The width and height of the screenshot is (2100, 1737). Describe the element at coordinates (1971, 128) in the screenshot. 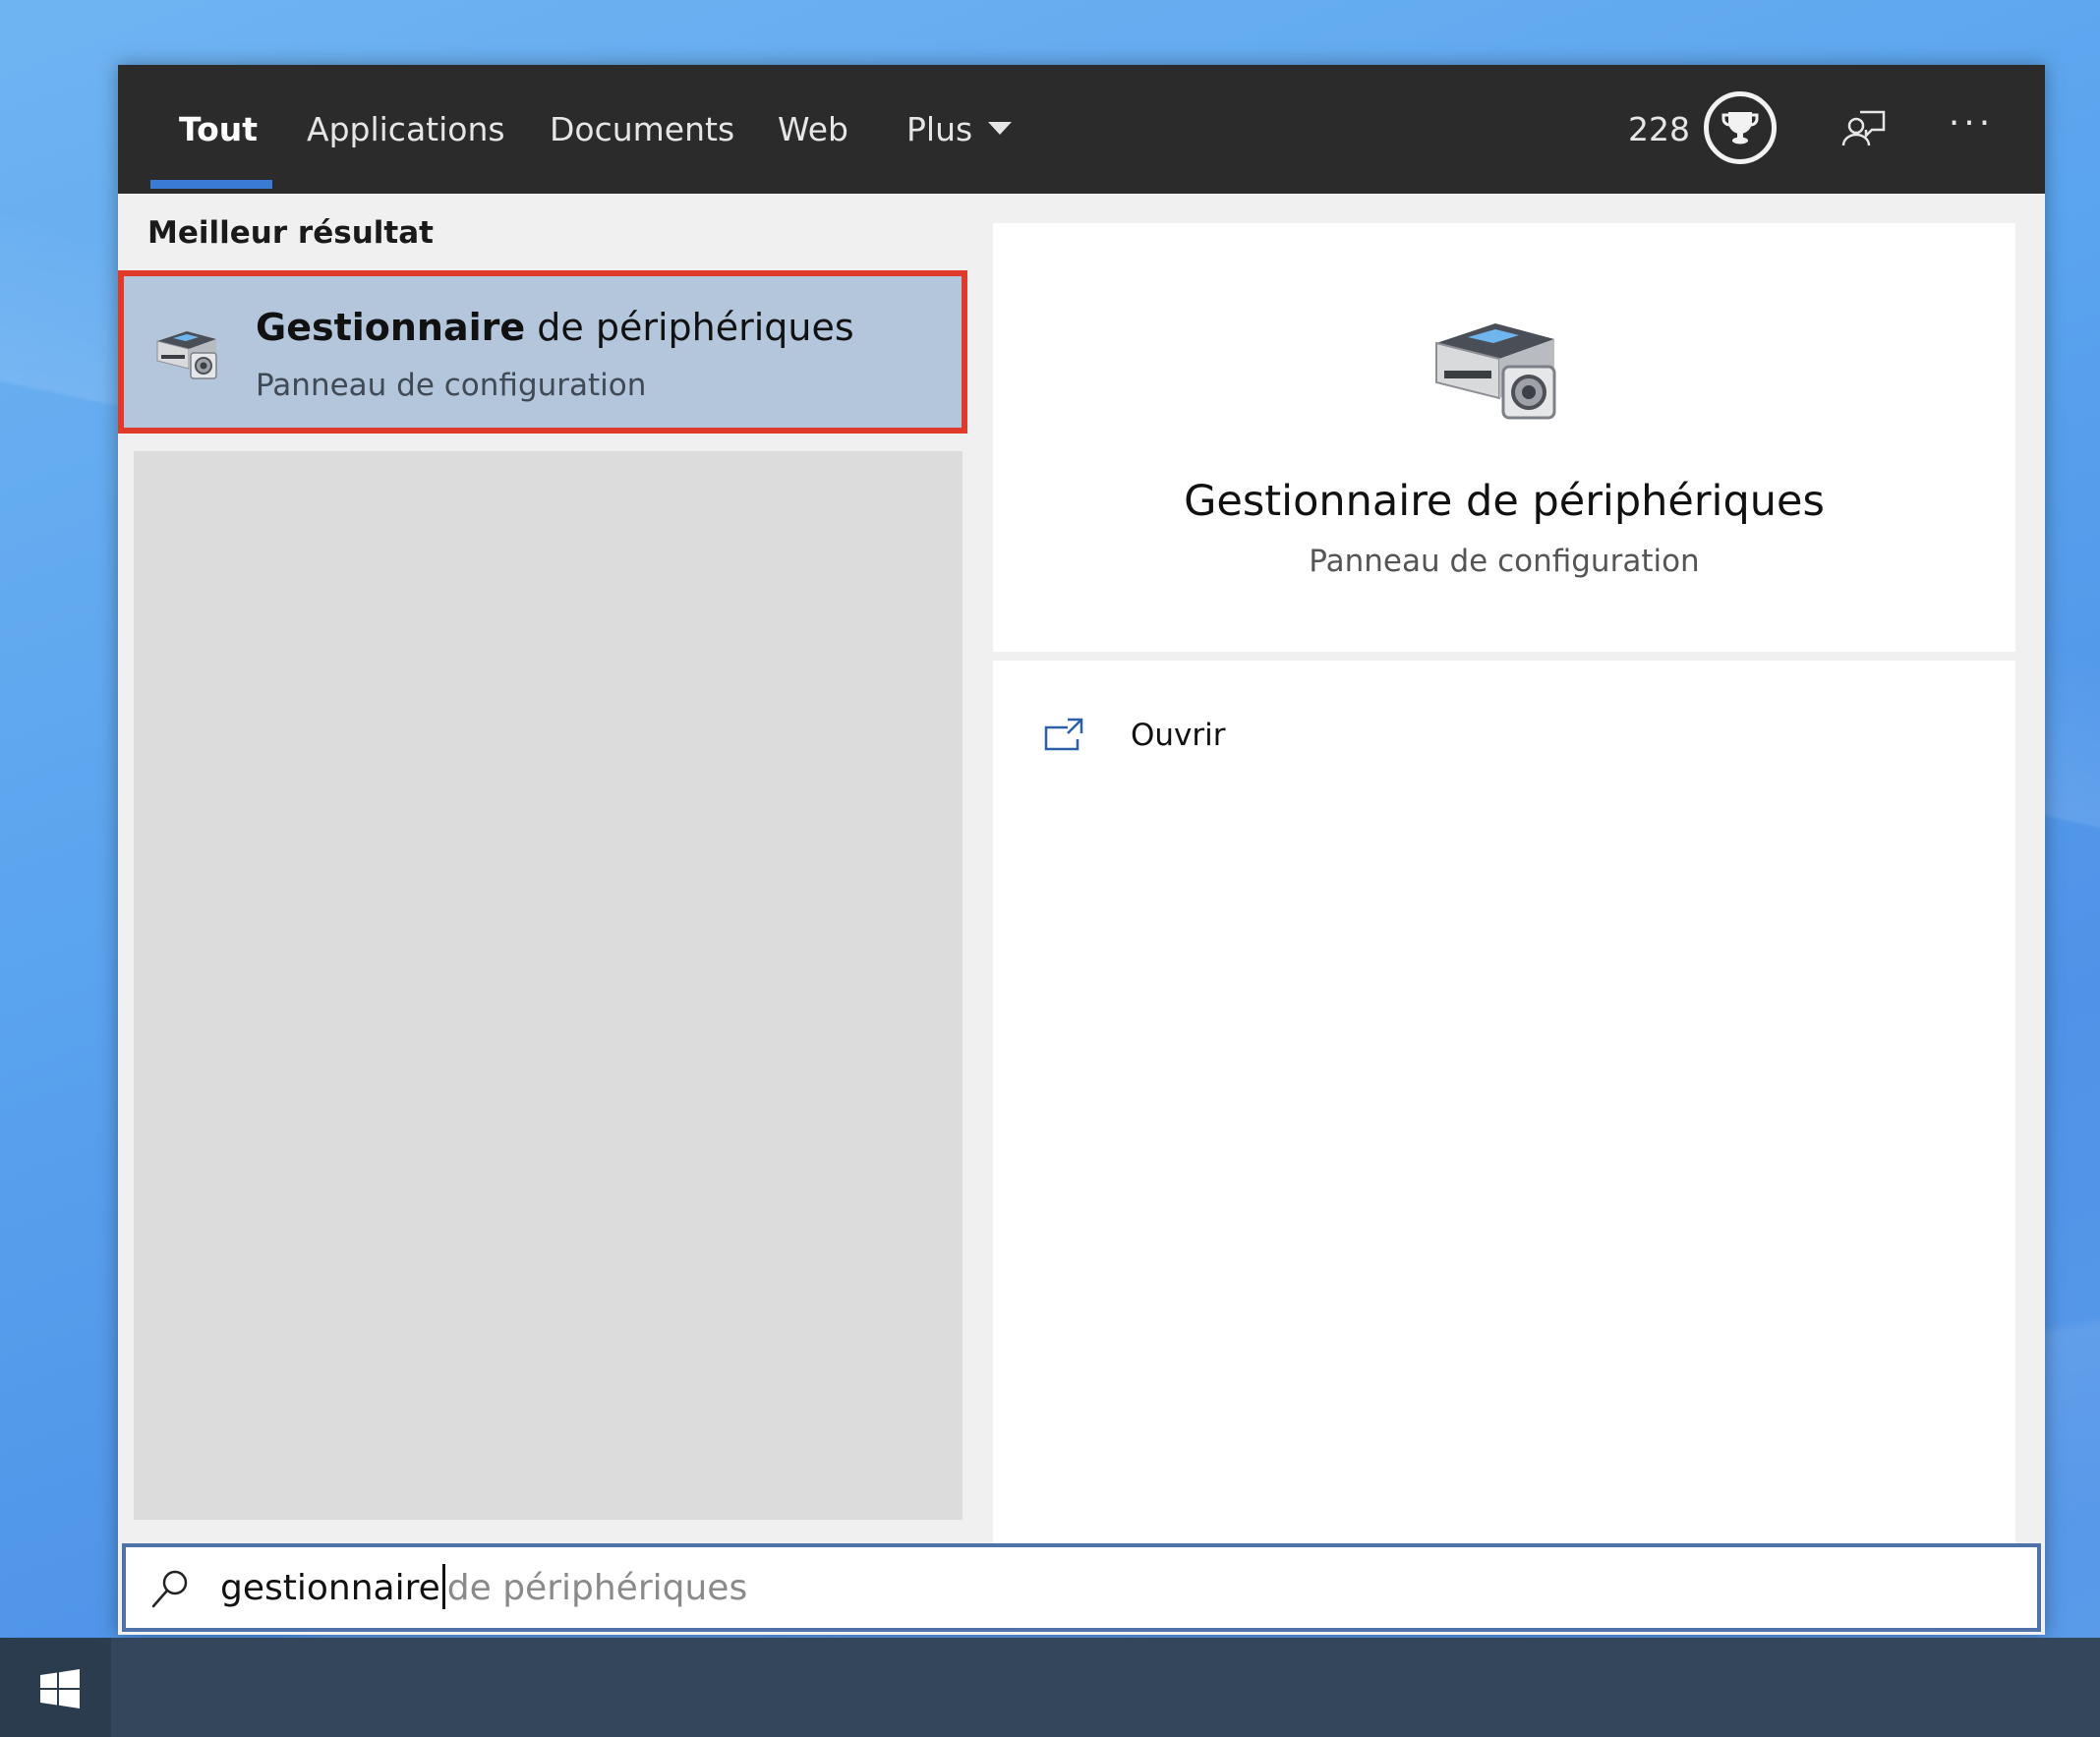

I see `more-icon: ···` at that location.